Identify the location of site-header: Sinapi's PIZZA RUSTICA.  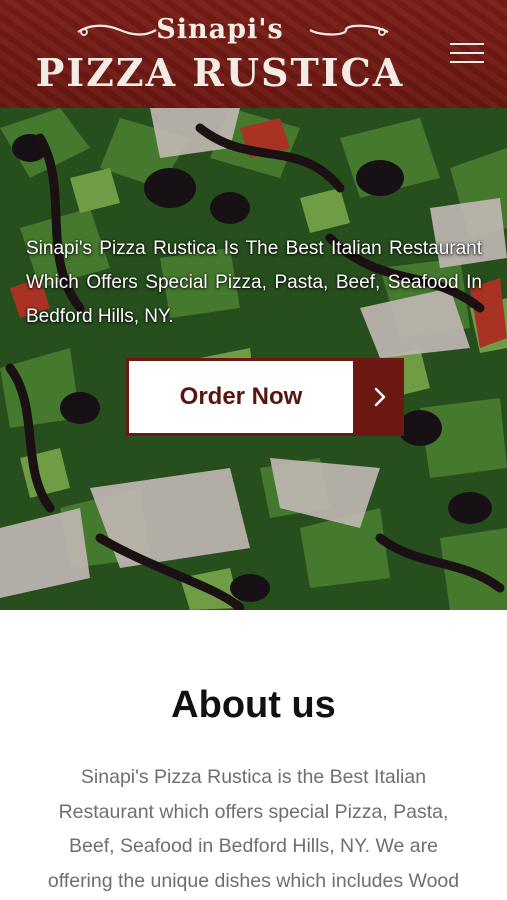
(253, 54).